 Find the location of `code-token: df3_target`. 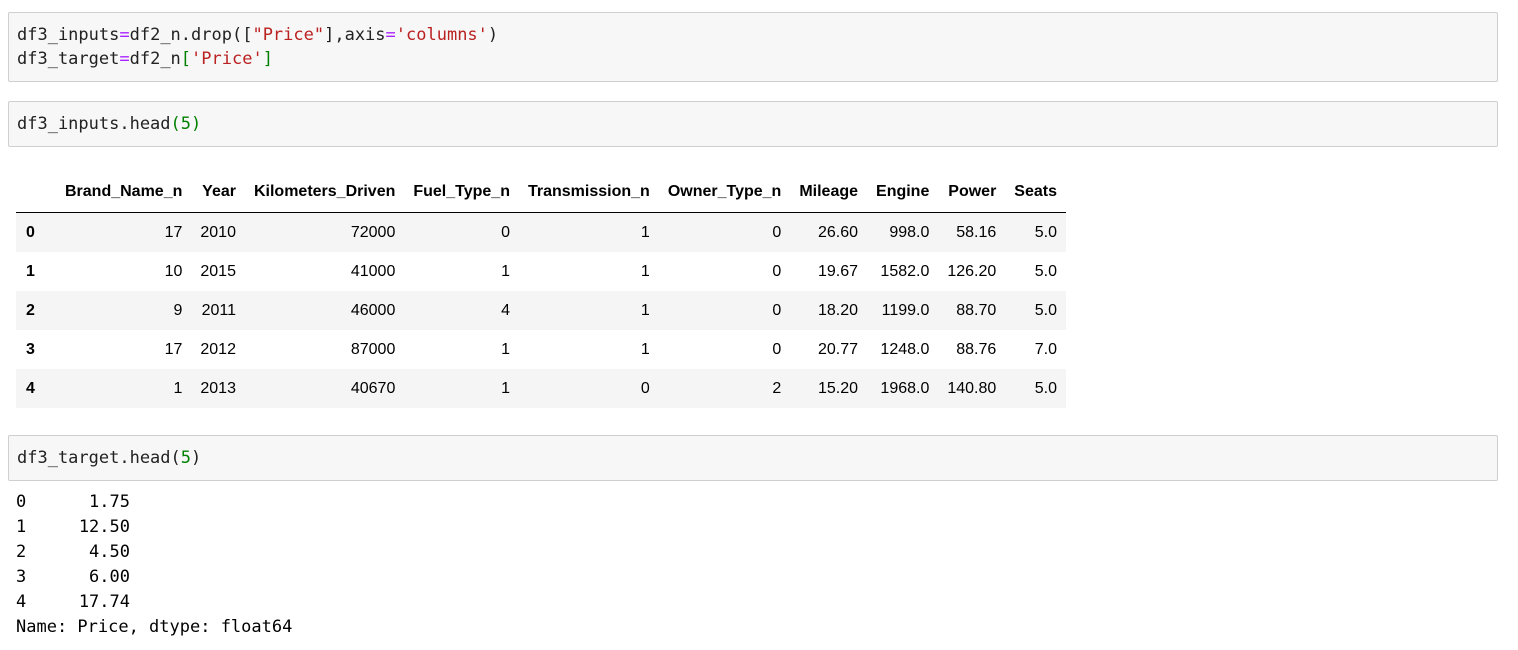

code-token: df3_target is located at coordinates (68, 59).